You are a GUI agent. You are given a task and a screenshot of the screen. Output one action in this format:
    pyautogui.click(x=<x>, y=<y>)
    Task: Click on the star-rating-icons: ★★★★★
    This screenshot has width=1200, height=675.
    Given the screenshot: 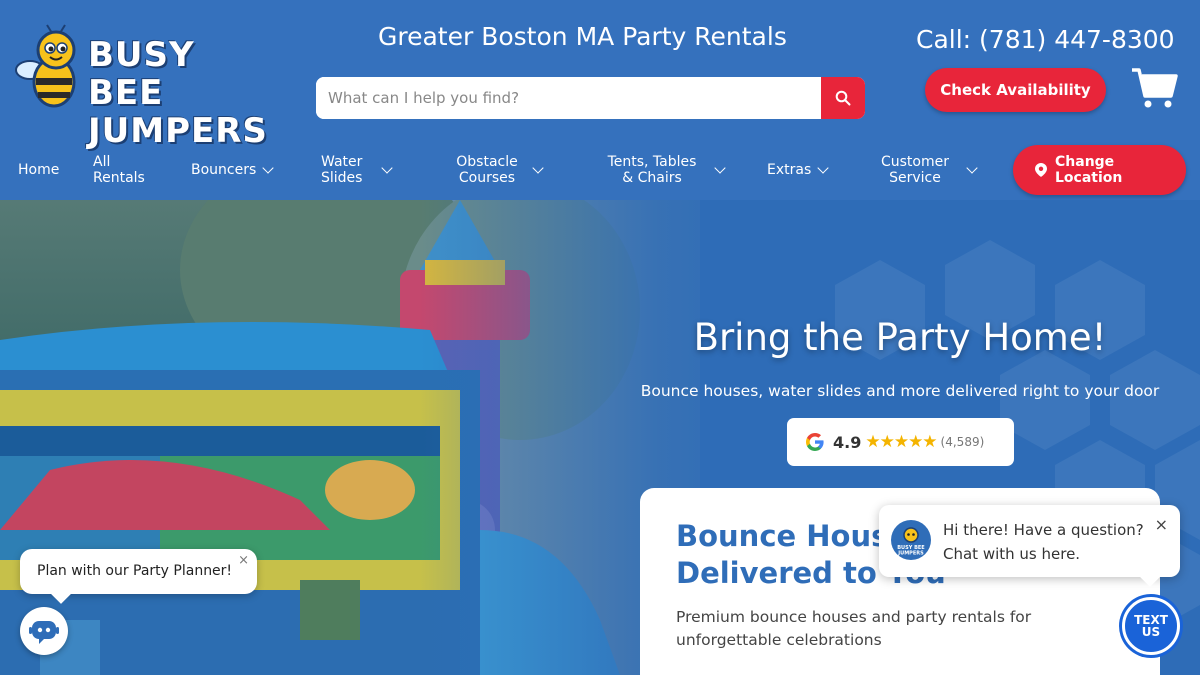 What is the action you would take?
    pyautogui.click(x=901, y=442)
    